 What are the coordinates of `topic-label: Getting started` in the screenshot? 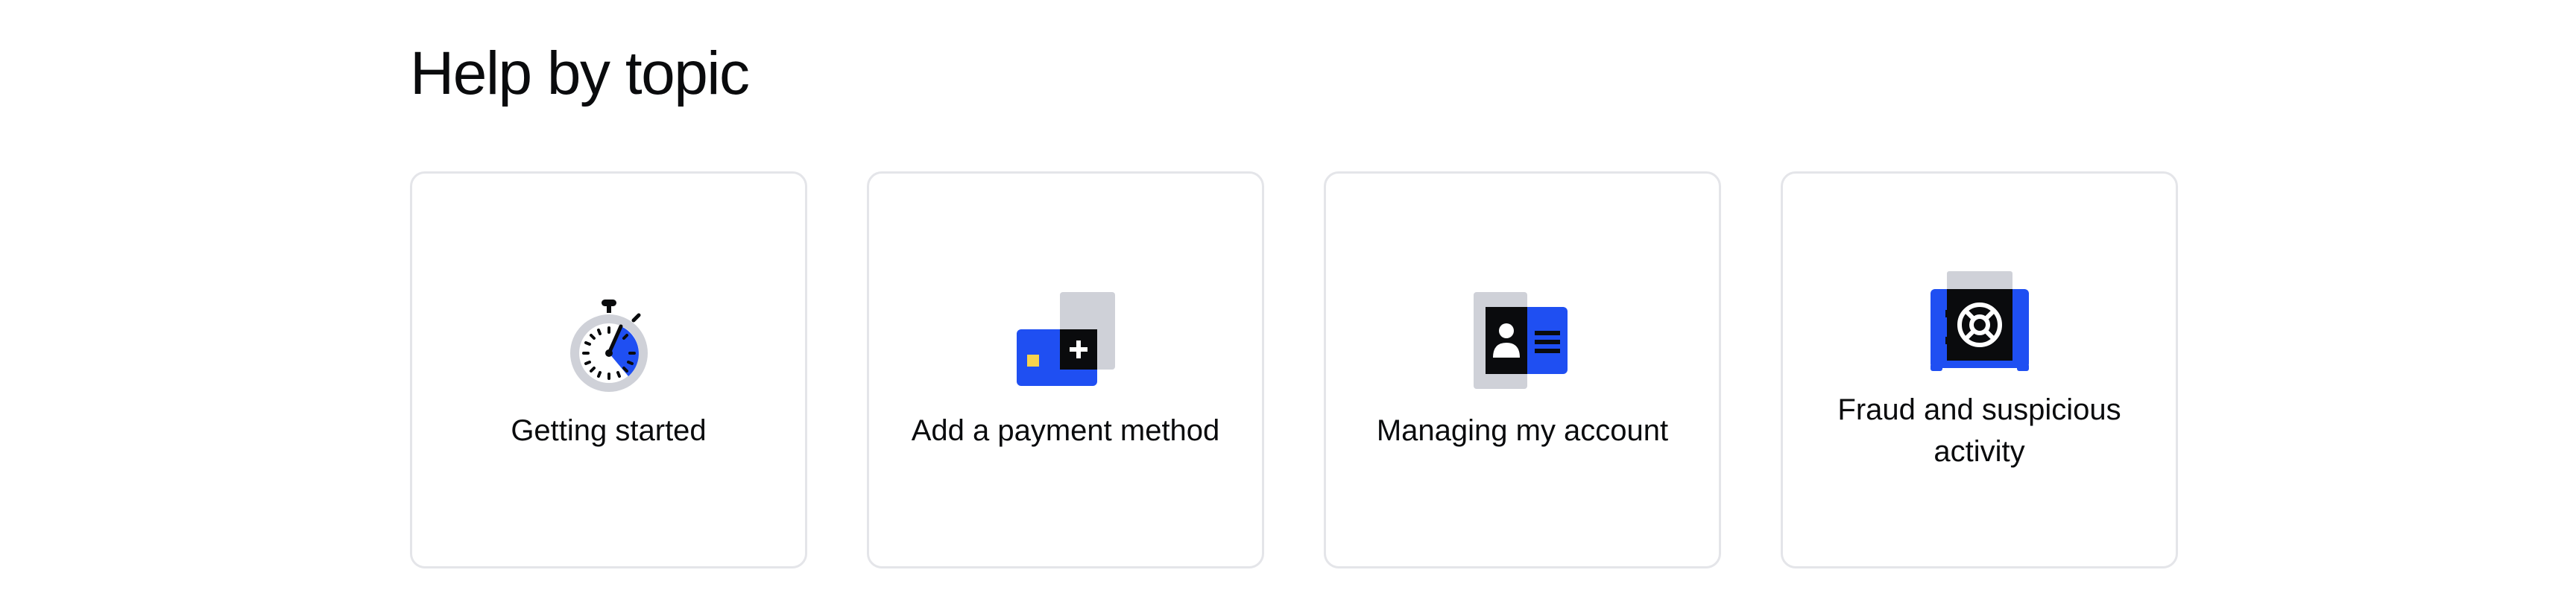 It's located at (609, 430).